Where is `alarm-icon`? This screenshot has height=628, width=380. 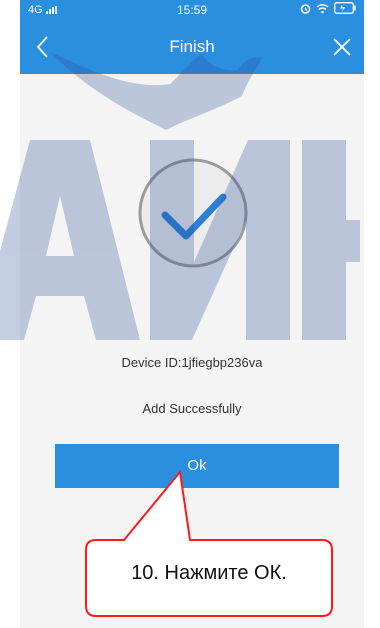 alarm-icon is located at coordinates (305, 10).